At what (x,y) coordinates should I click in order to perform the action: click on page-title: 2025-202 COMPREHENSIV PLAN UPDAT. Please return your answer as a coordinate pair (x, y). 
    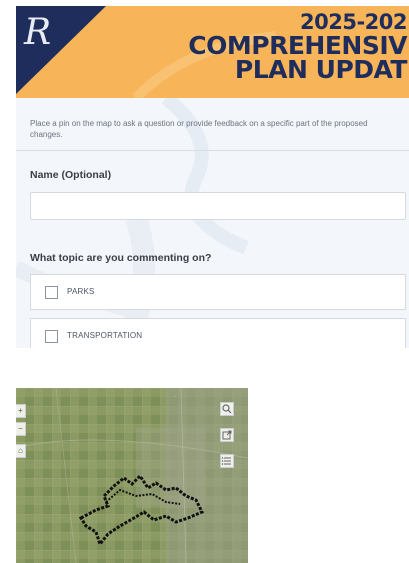
    Looking at the image, I should click on (297, 46).